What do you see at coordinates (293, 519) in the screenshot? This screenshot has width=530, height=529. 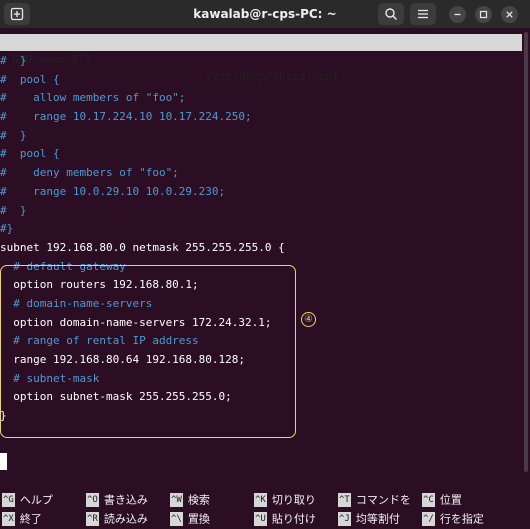 I see `shortcut-label: 貼り付け` at bounding box center [293, 519].